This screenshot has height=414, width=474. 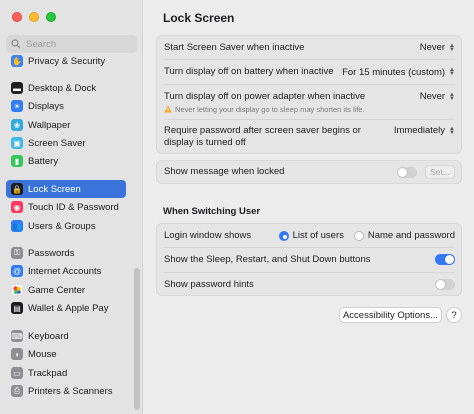 I want to click on sidebar-item-label: Keyboard, so click(x=48, y=336).